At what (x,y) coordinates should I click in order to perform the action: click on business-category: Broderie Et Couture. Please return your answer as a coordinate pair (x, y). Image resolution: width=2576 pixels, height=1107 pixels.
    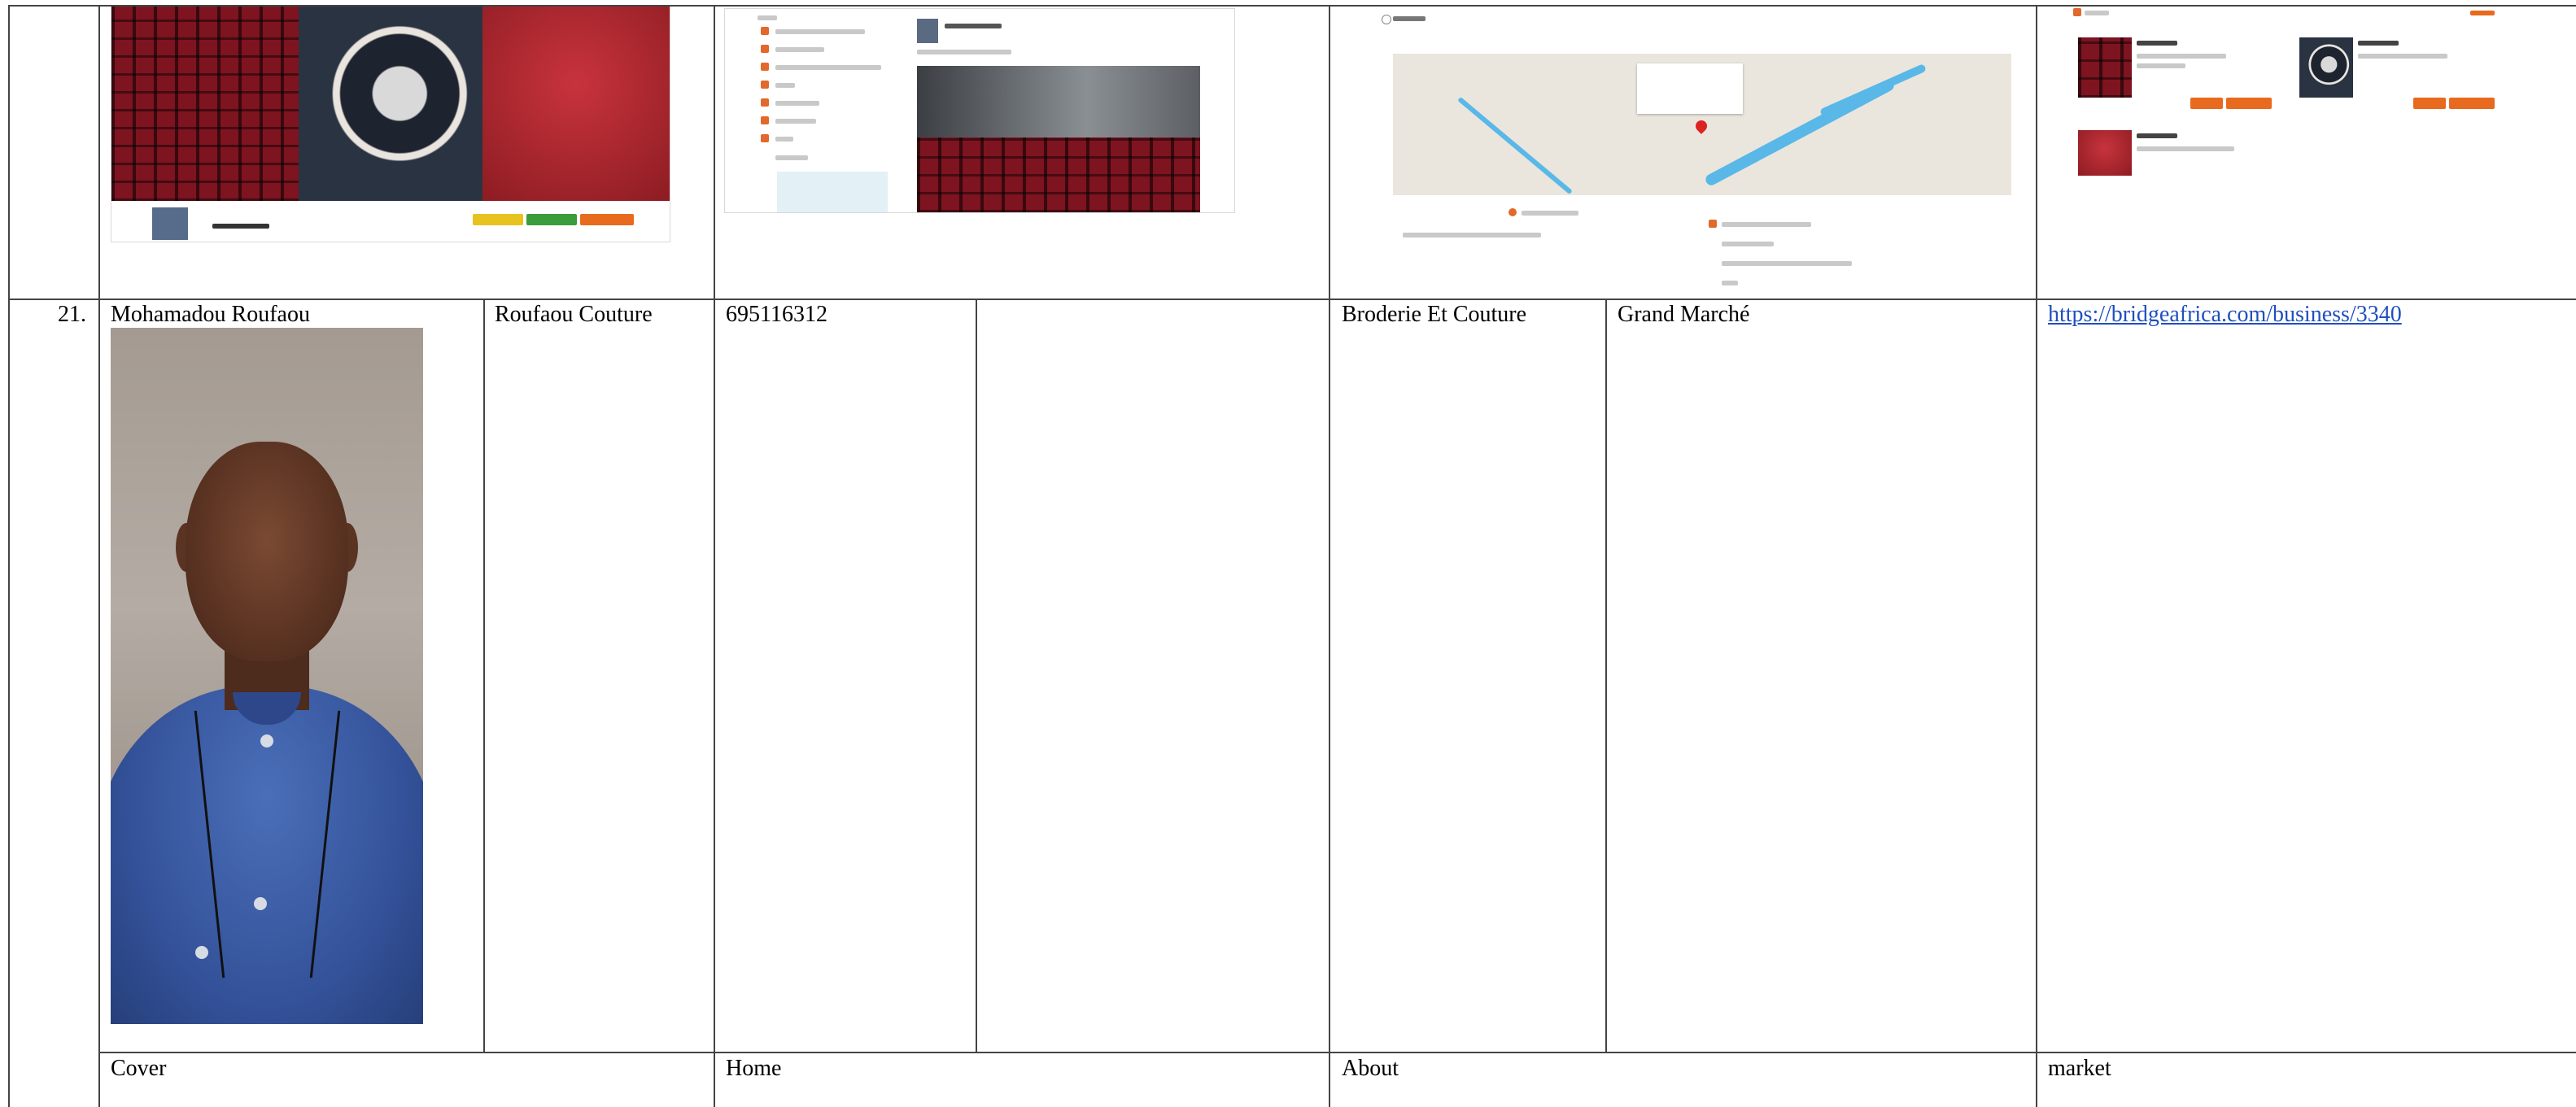
    Looking at the image, I should click on (1434, 314).